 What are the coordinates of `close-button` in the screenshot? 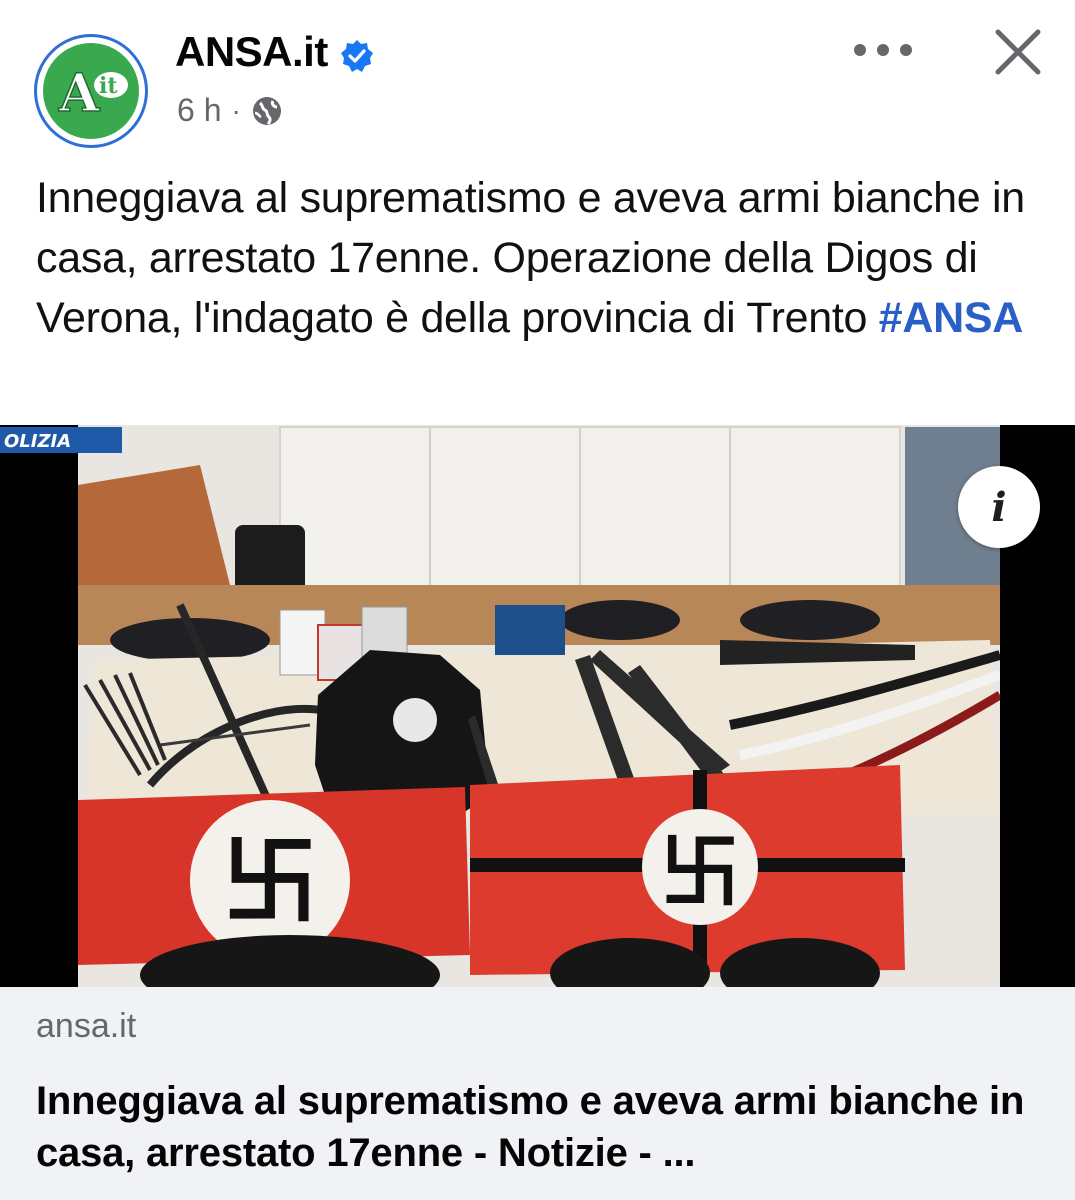 It's located at (1018, 52).